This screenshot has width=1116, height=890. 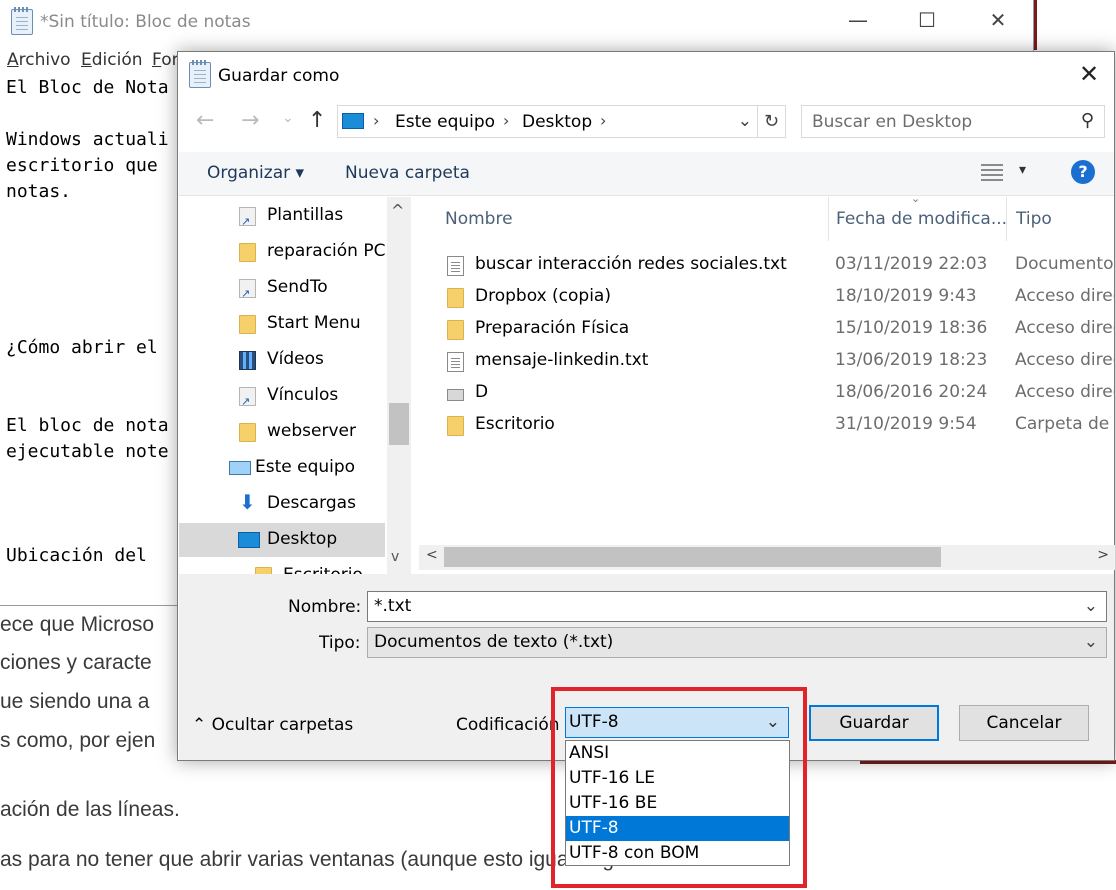 I want to click on sidebar-item-reparacion: reparación PC M, so click(x=282, y=252).